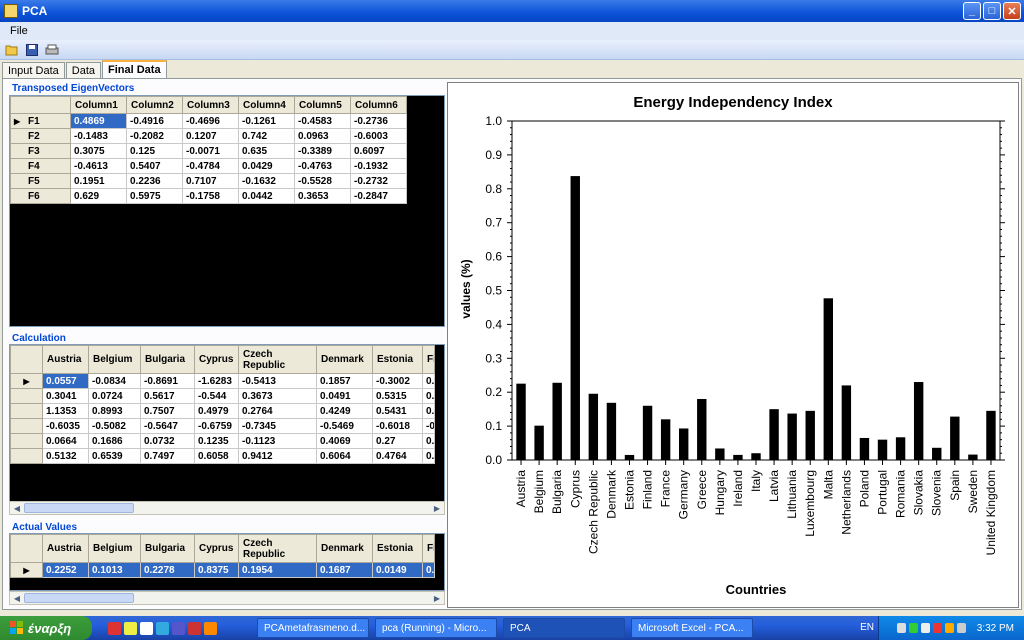 This screenshot has height=640, width=1024. What do you see at coordinates (344, 381) in the screenshot?
I see `grid-cell: 0.1857` at bounding box center [344, 381].